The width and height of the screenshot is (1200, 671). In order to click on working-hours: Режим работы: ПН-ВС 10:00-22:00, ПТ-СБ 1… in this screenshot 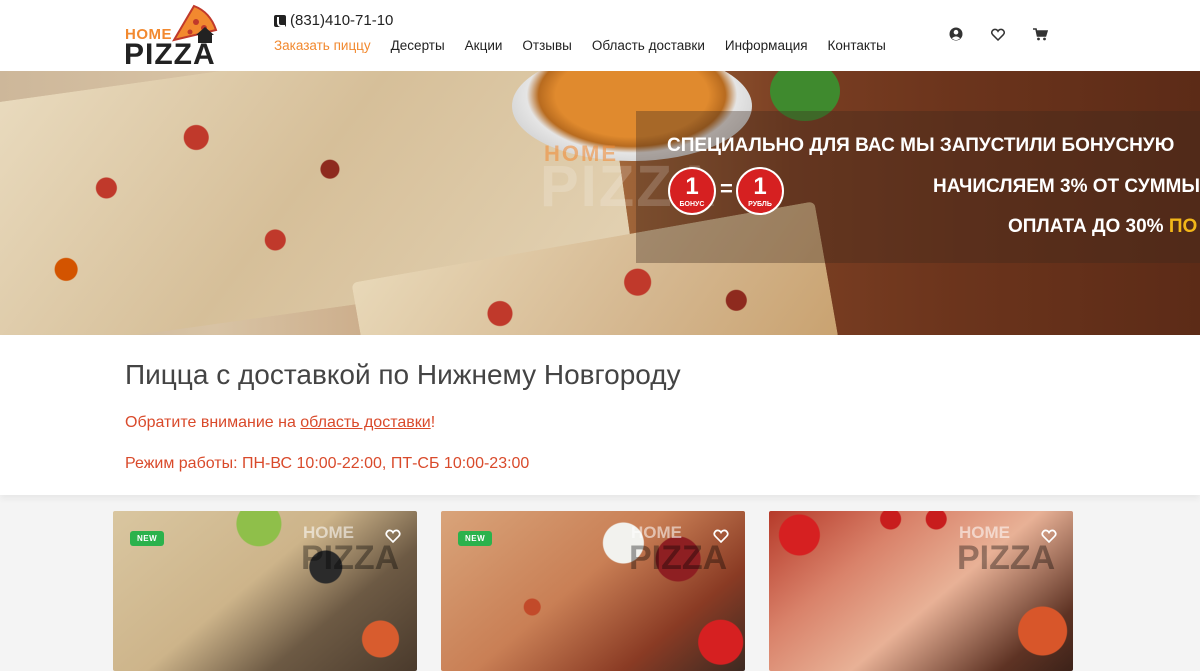, I will do `click(327, 463)`.